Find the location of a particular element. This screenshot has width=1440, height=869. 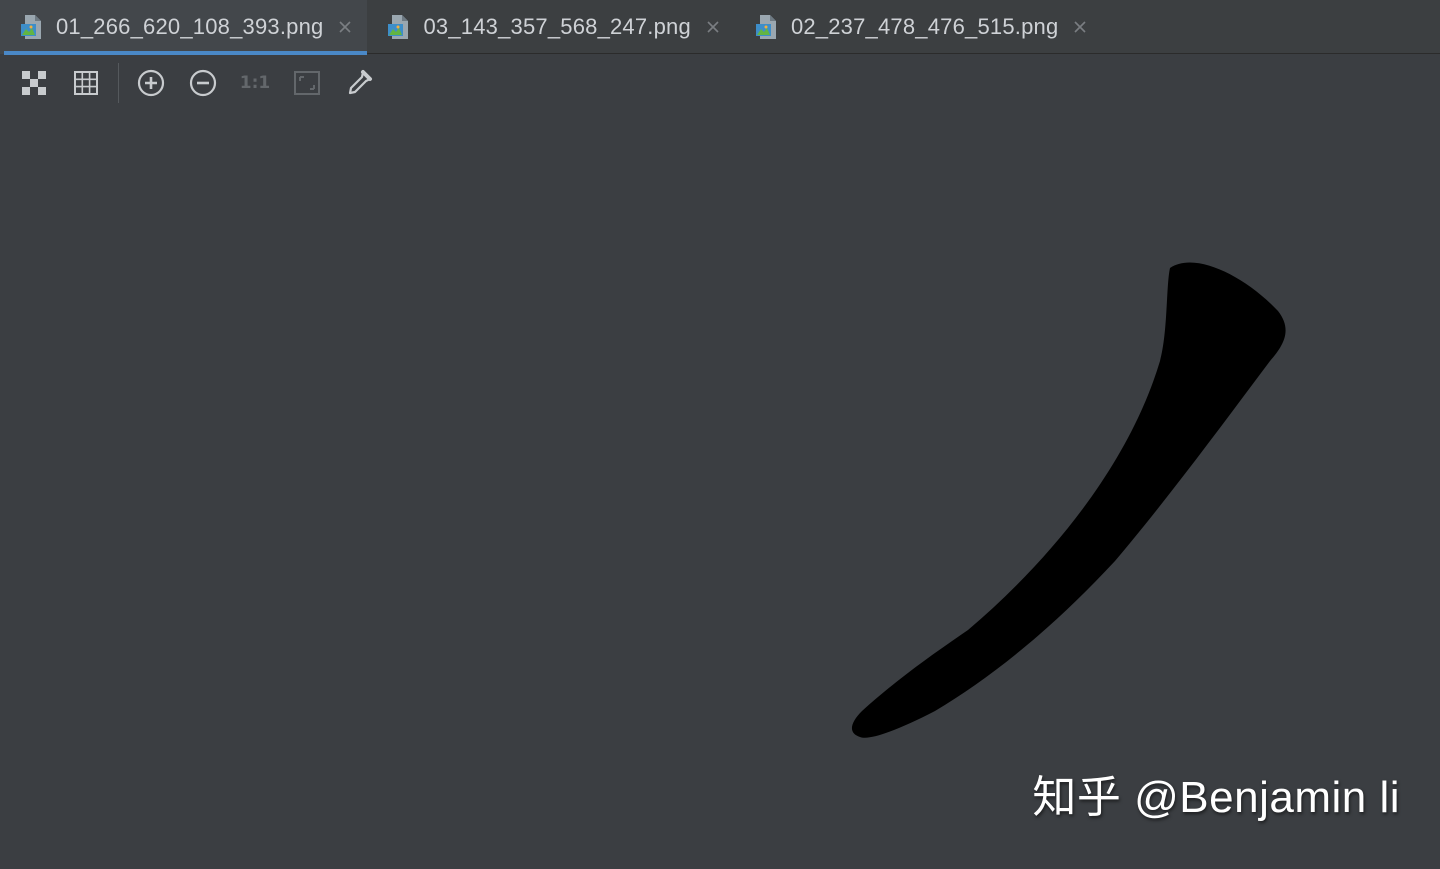

actual-size-button: 1:1 is located at coordinates (255, 83).